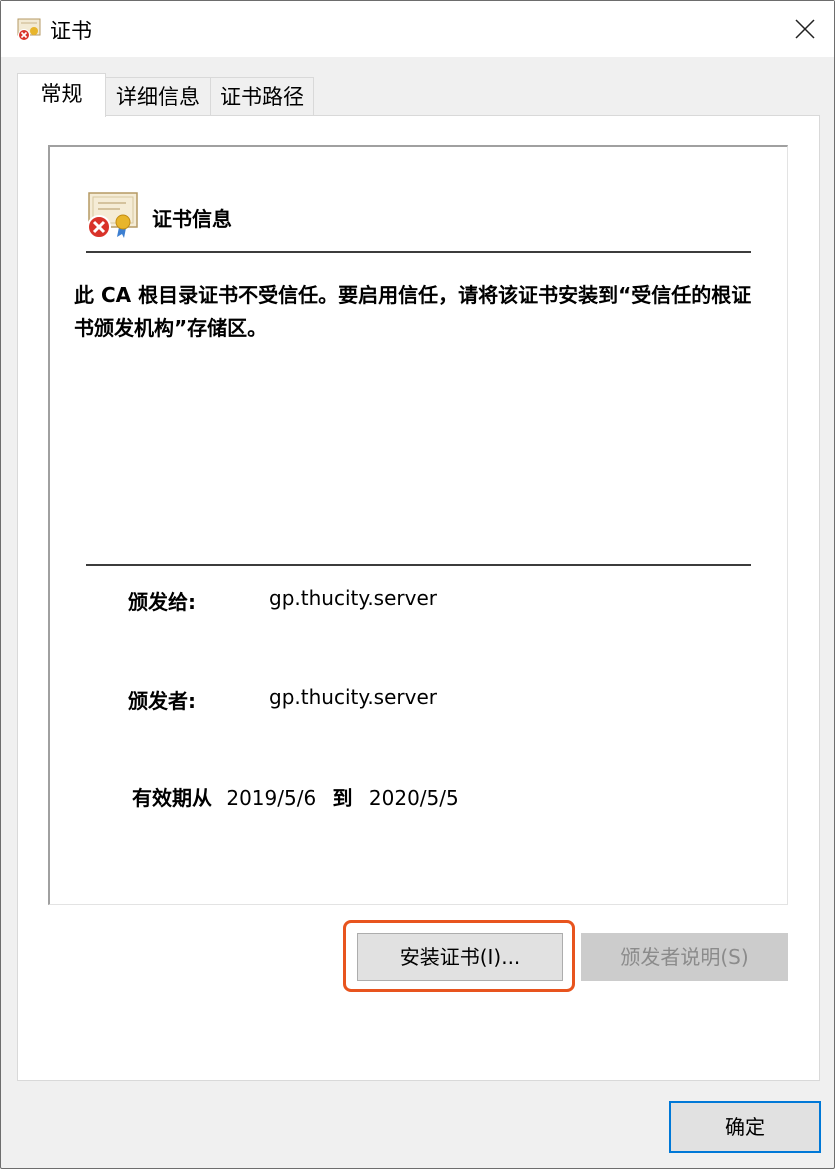  What do you see at coordinates (745, 1127) in the screenshot?
I see `ok-button: 确定` at bounding box center [745, 1127].